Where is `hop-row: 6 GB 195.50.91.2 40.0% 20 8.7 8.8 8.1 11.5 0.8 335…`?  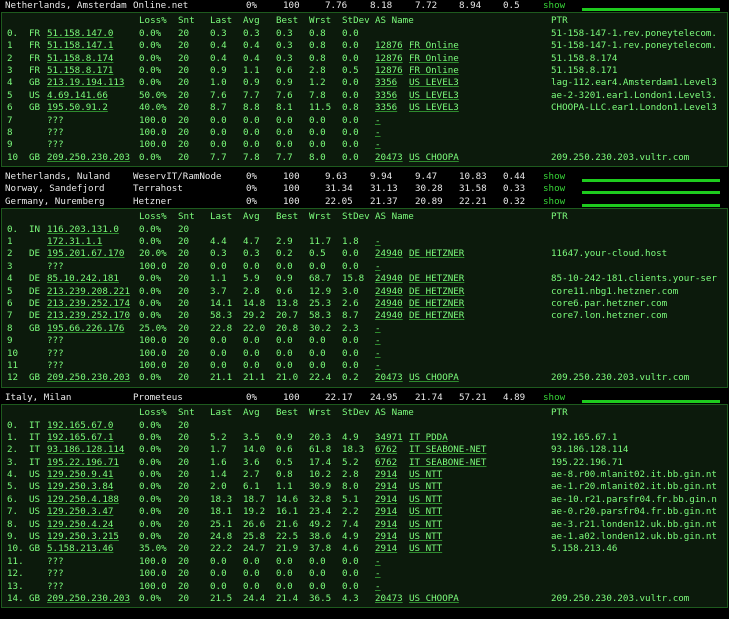 hop-row: 6 GB 195.50.91.2 40.0% 20 8.7 8.8 8.1 11.5 0.8 335… is located at coordinates (364, 108).